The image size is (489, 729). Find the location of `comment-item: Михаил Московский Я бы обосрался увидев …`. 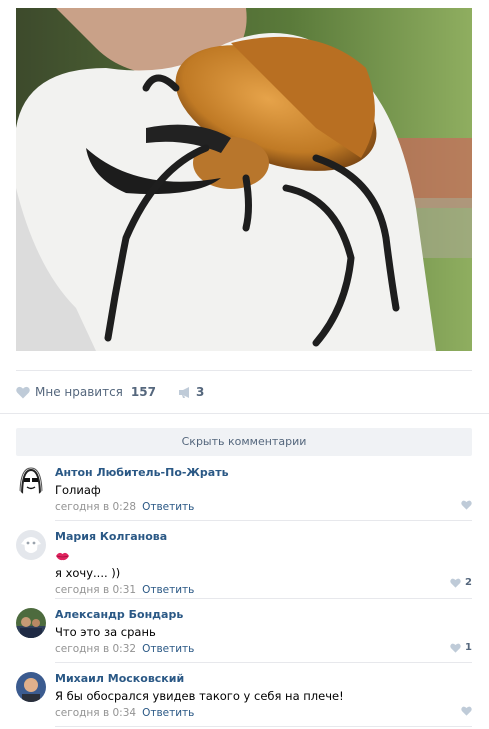

comment-item: Михаил Московский Я бы обосрался увидев … is located at coordinates (244, 696).